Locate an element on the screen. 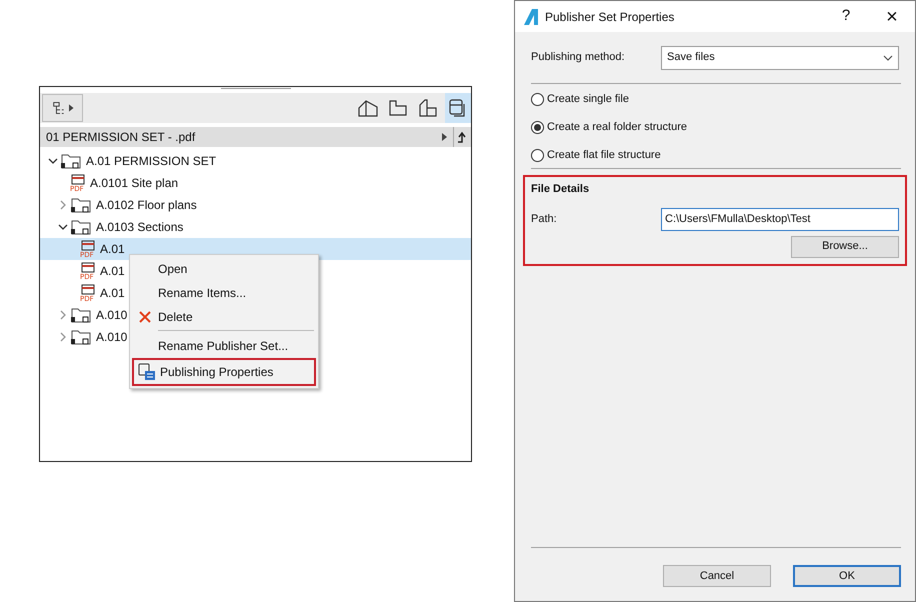 This screenshot has width=916, height=602. tree-row: A.0103 Sections is located at coordinates (113, 227).